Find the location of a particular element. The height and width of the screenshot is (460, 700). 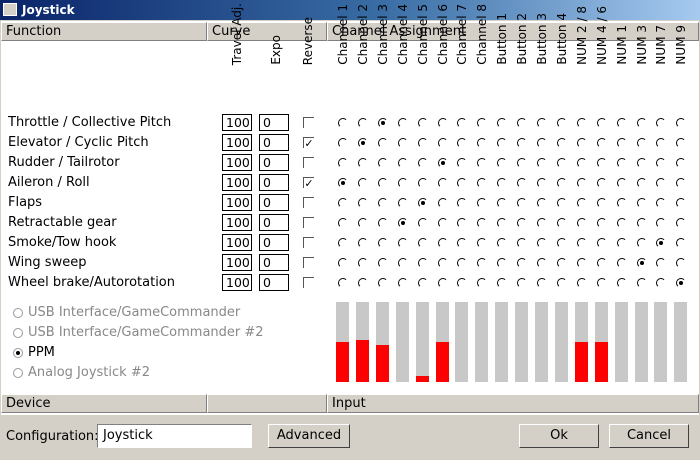

configuration-input: Joystick is located at coordinates (174, 436).